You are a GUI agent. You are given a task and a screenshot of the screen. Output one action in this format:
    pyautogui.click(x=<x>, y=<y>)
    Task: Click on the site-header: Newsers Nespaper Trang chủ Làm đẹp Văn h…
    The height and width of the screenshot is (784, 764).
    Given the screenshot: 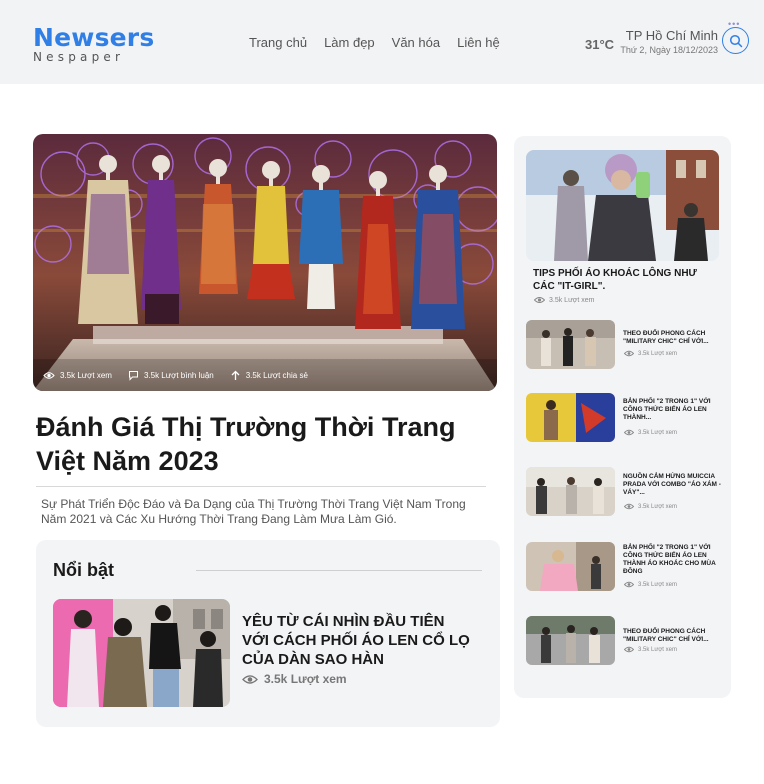 What is the action you would take?
    pyautogui.click(x=382, y=42)
    